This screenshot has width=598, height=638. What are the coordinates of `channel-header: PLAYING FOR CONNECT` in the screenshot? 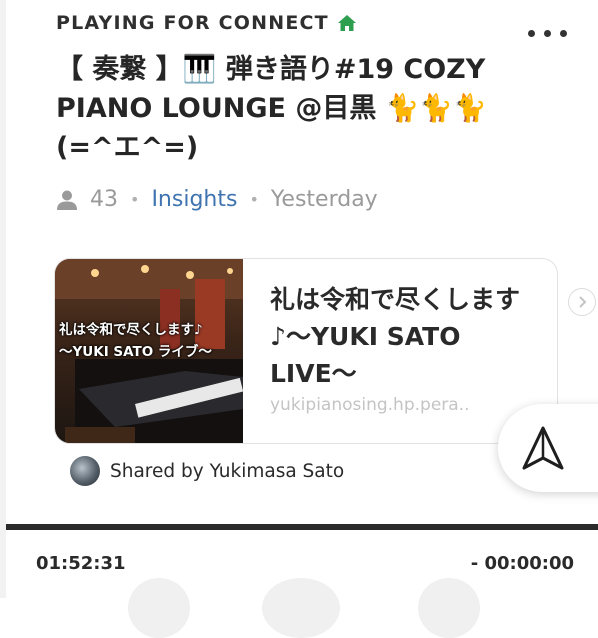 It's located at (206, 23).